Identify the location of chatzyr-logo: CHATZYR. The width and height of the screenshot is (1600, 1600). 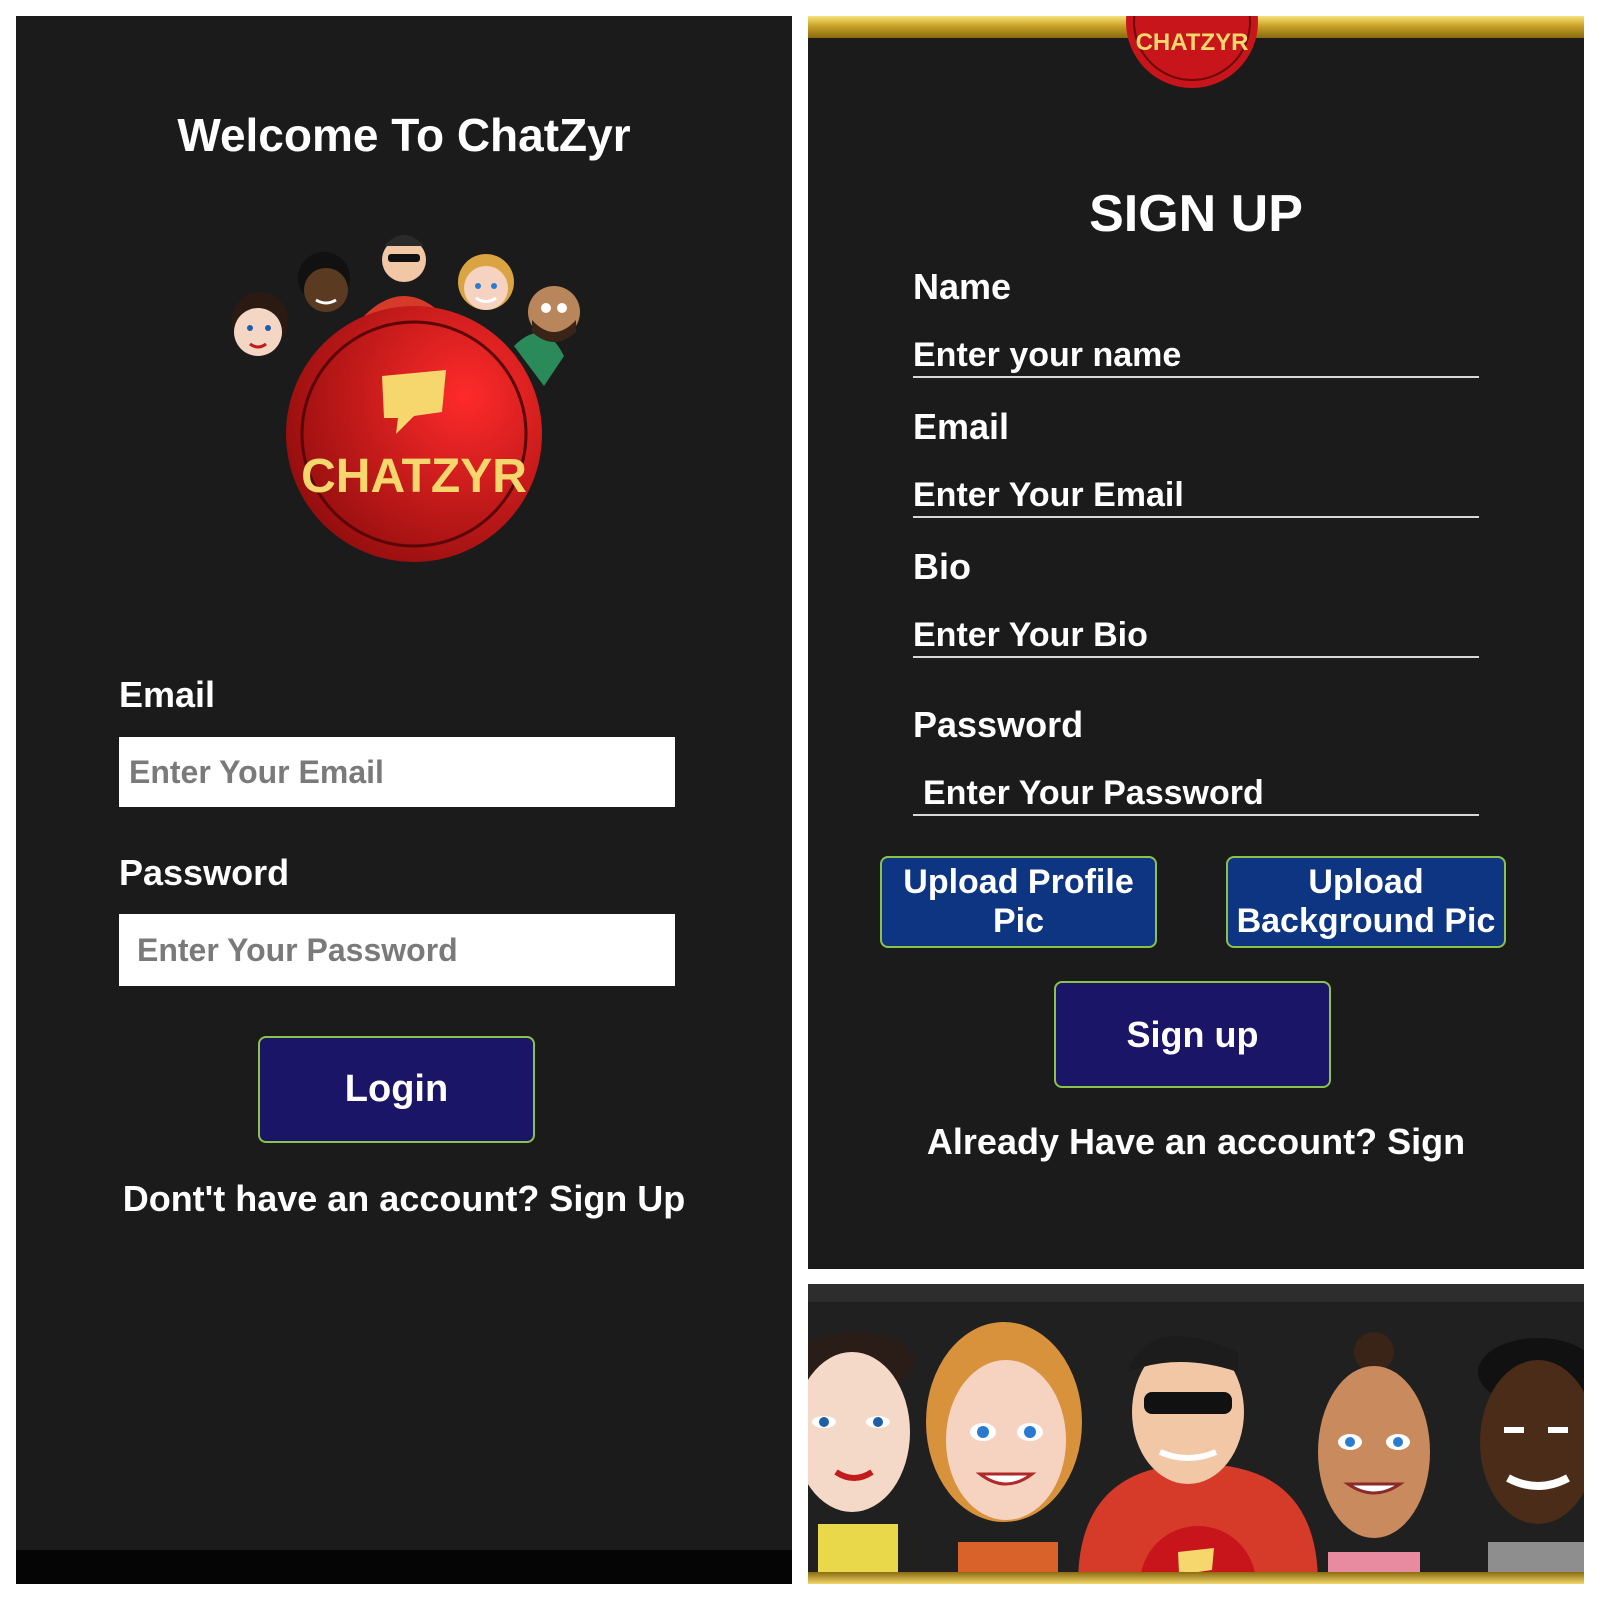
(406, 398).